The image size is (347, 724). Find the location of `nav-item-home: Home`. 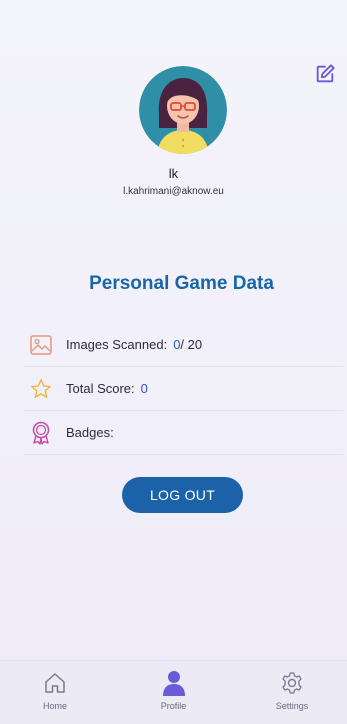

nav-item-home: Home is located at coordinates (55, 696).